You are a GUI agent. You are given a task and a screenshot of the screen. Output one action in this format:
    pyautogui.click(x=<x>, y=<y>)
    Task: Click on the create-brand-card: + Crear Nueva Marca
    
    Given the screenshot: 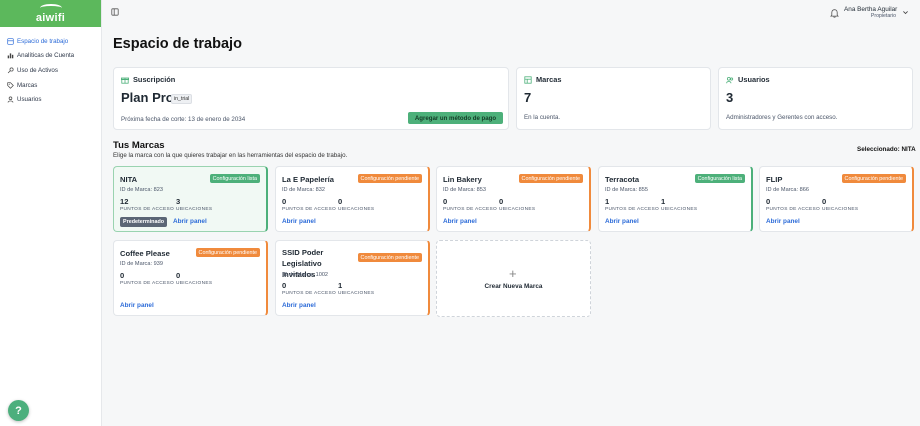 What is the action you would take?
    pyautogui.click(x=513, y=278)
    